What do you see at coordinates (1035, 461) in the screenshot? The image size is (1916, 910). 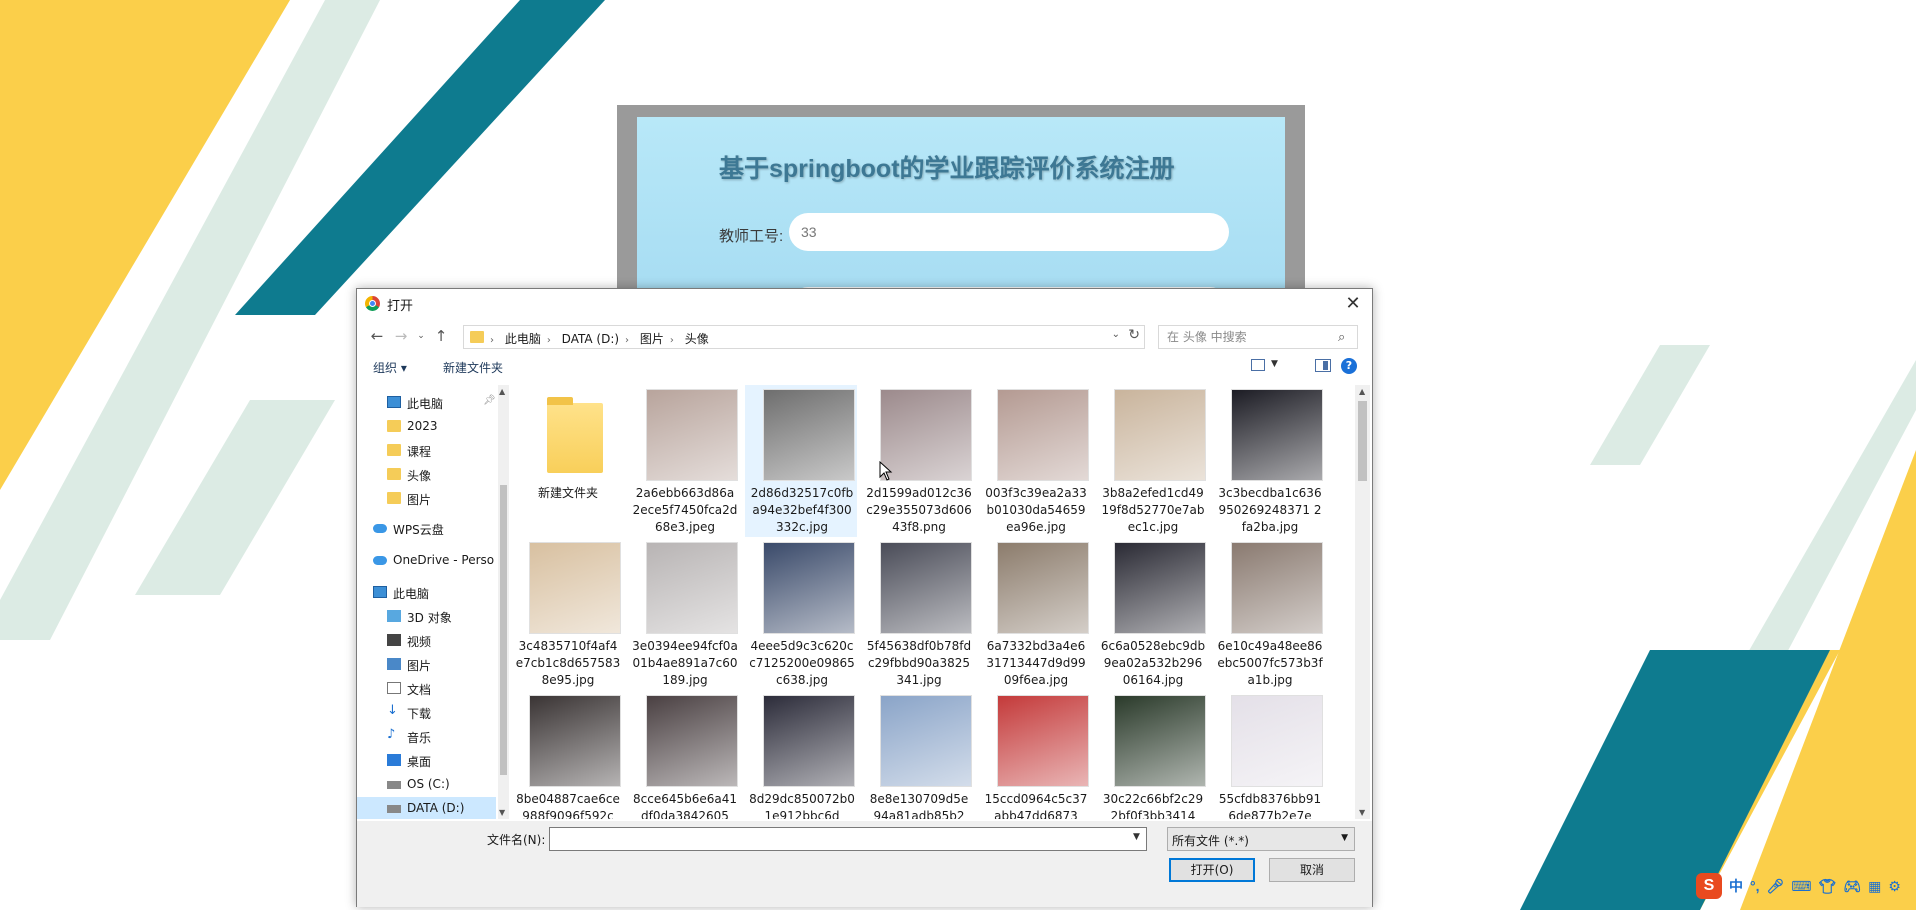 I see `file-item: 003f3c39ea2a33b01030da54659ea96e.jpg` at bounding box center [1035, 461].